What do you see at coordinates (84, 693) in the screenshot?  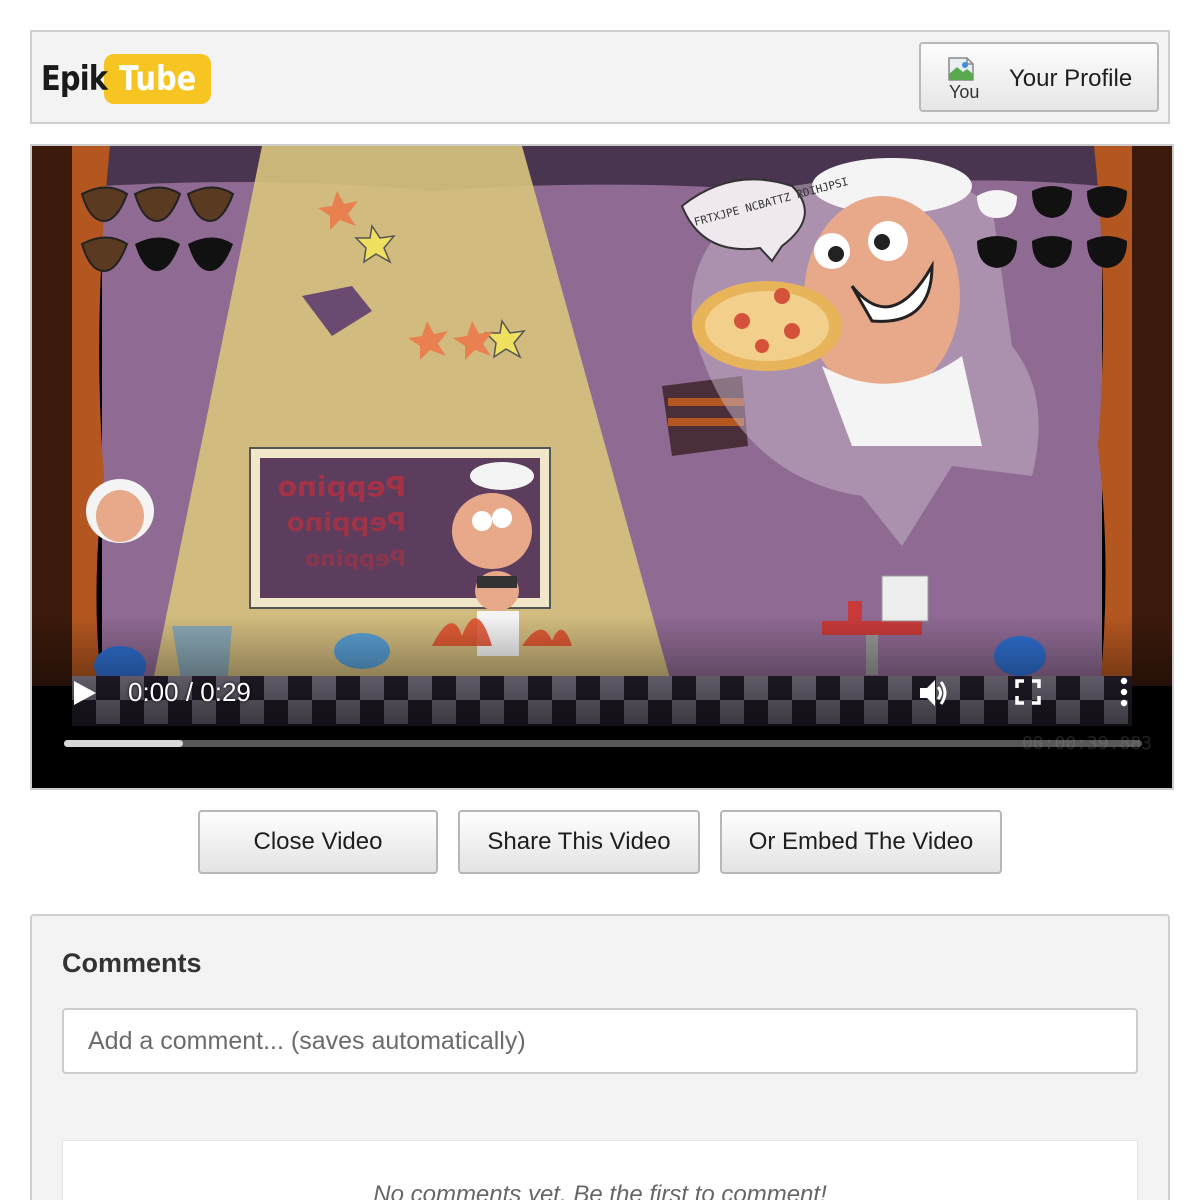 I see `play-icon` at bounding box center [84, 693].